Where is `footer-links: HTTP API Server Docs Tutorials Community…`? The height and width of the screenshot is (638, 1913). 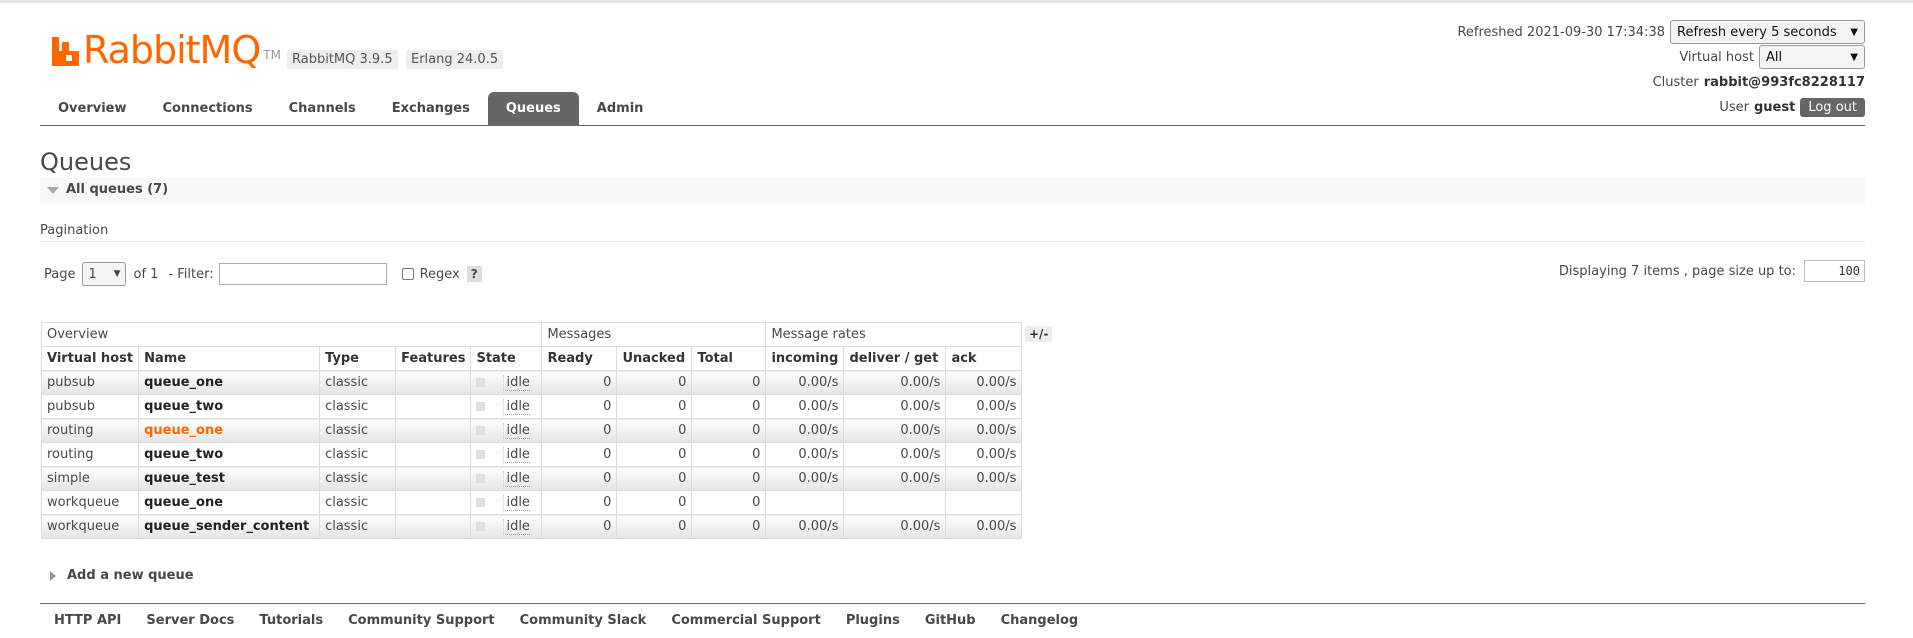 footer-links: HTTP API Server Docs Tutorials Community… is located at coordinates (578, 620).